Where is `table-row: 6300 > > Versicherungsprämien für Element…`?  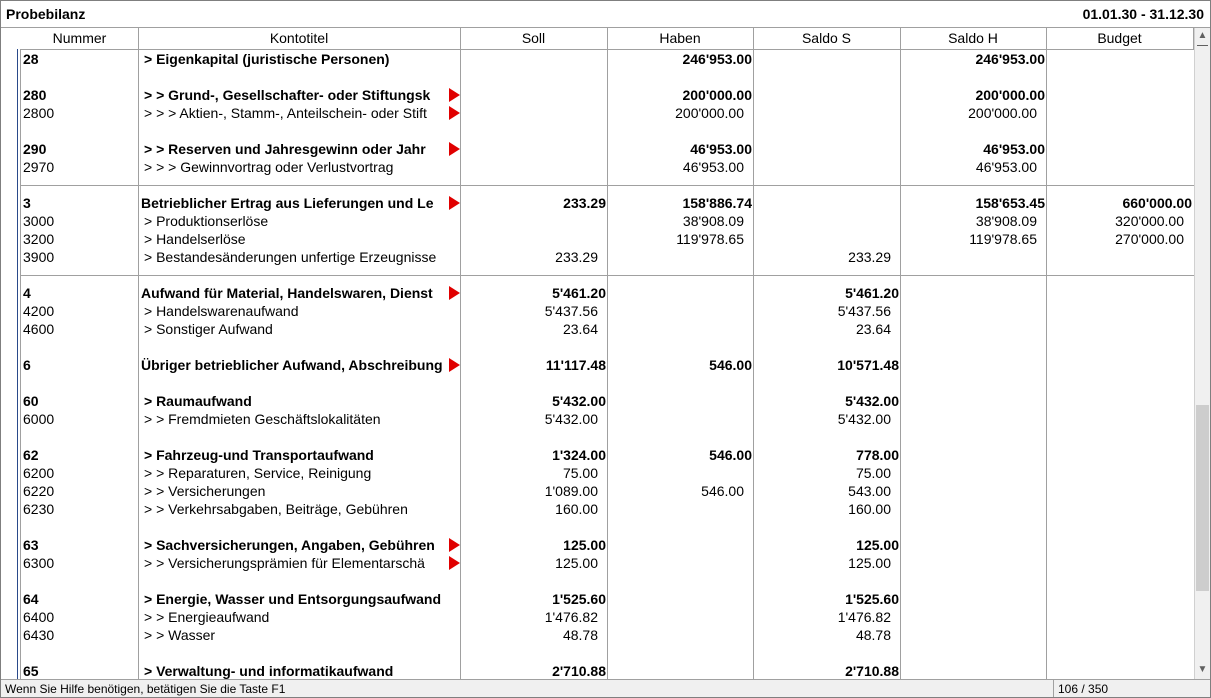
table-row: 6300 > > Versicherungsprämien für Element… is located at coordinates (597, 563).